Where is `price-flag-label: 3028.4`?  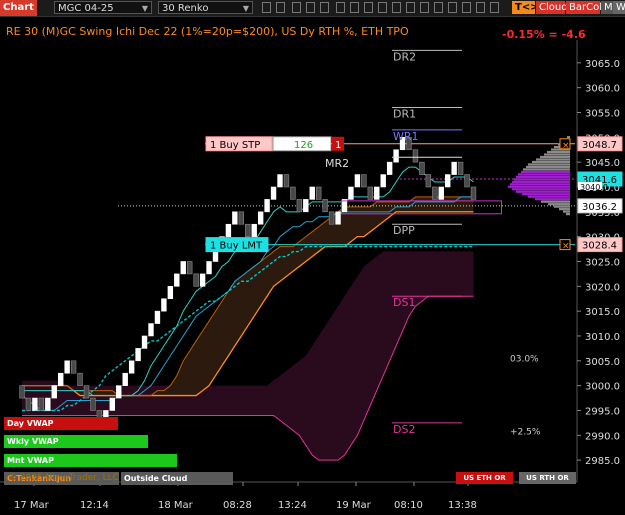
price-flag-label: 3028.4 is located at coordinates (599, 246).